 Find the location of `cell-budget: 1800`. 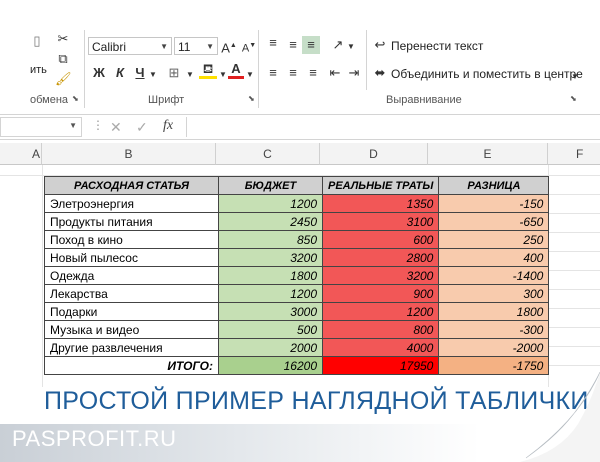

cell-budget: 1800 is located at coordinates (270, 275).